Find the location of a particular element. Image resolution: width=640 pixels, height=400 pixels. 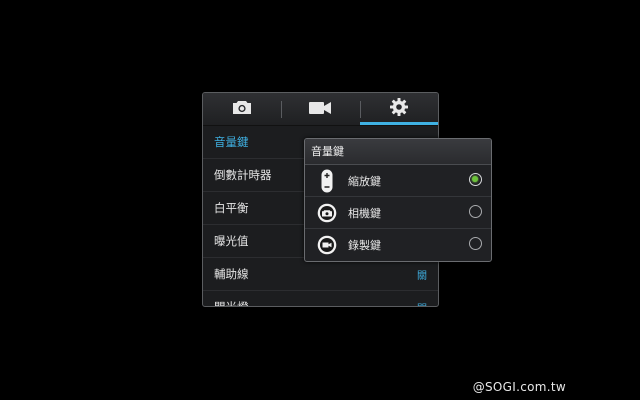

option-record-key: 錄製鍵 is located at coordinates (398, 244).